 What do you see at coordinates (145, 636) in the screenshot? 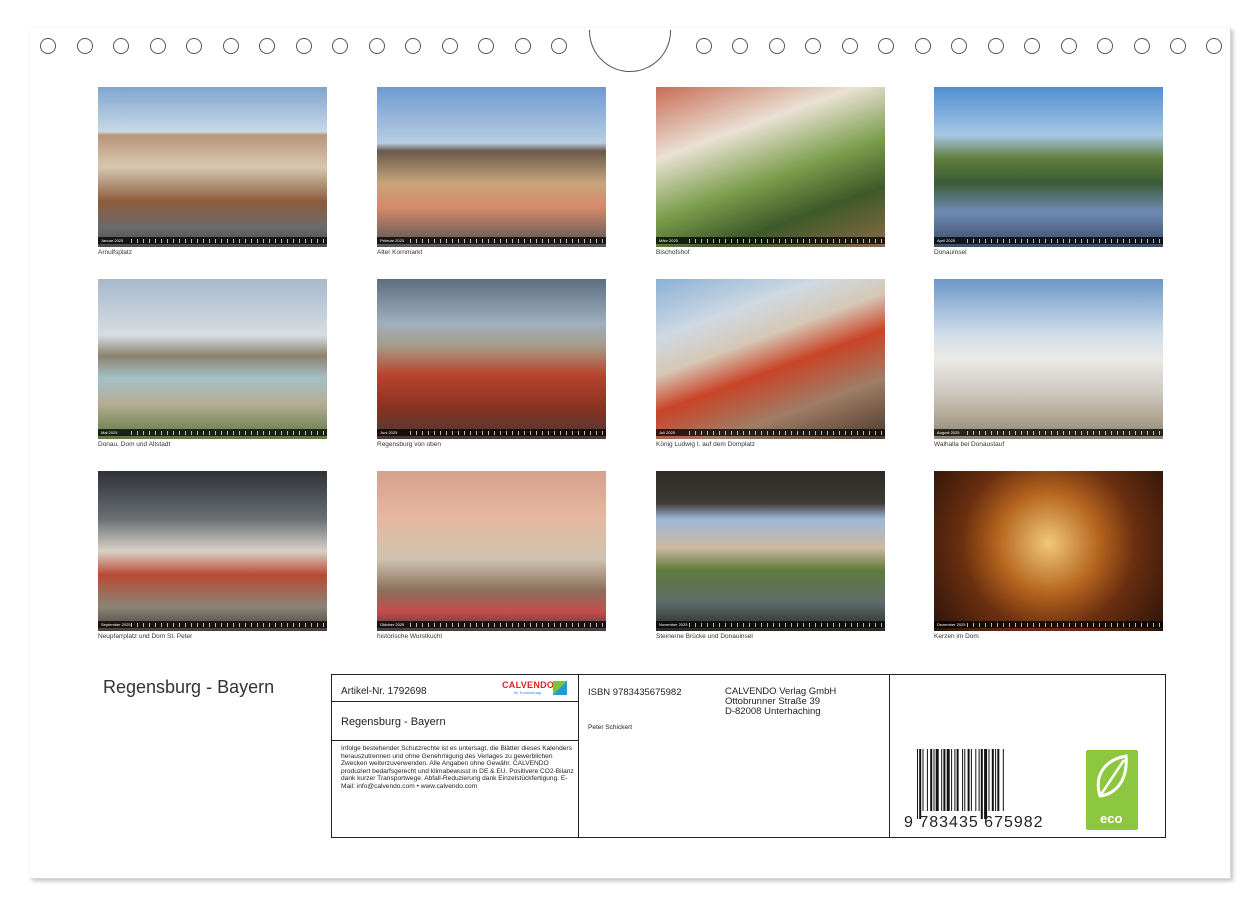
I see `photo-caption: Neupfarrplatz und Dom St. Peter` at bounding box center [145, 636].